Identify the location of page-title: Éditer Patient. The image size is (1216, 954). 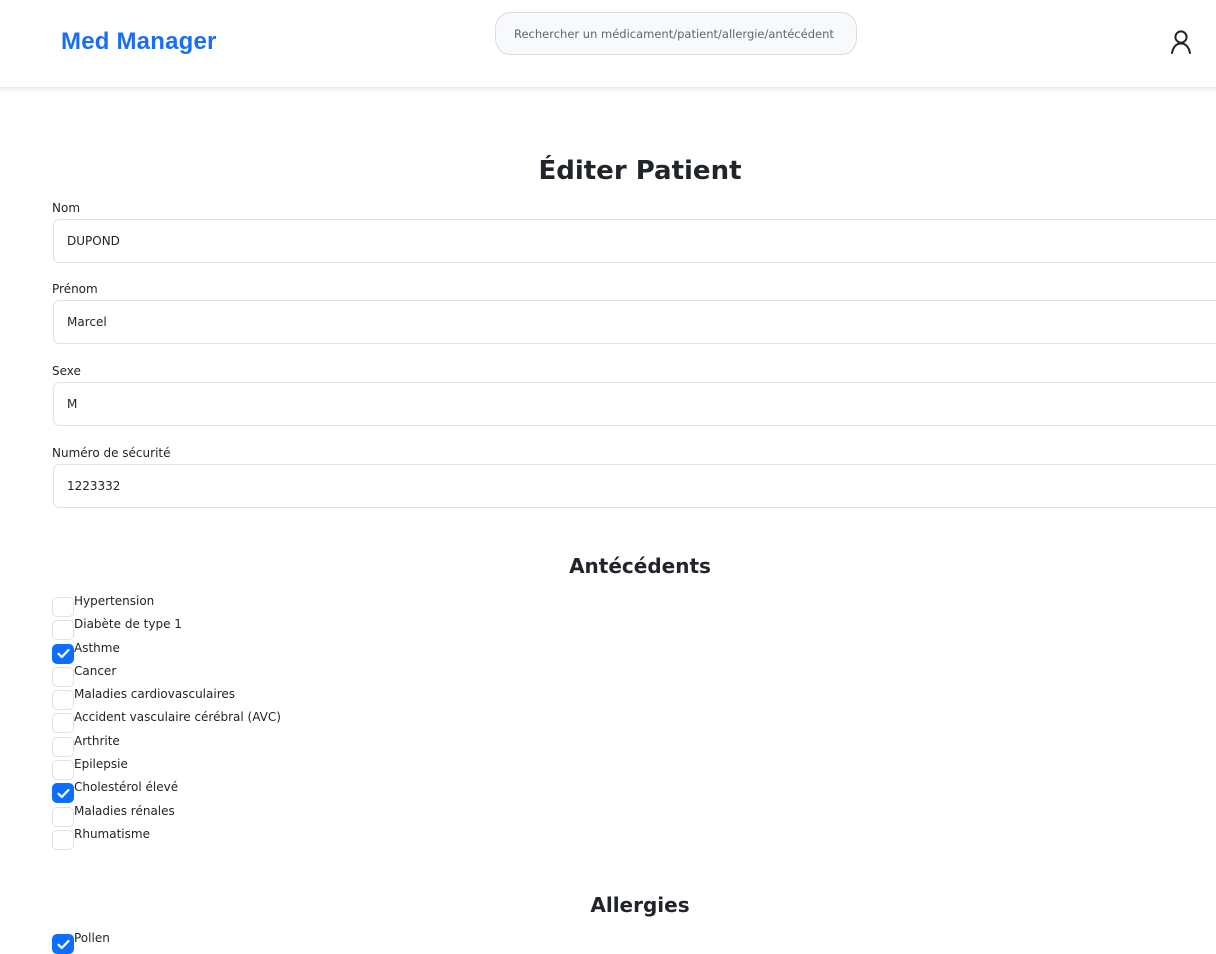
(640, 171).